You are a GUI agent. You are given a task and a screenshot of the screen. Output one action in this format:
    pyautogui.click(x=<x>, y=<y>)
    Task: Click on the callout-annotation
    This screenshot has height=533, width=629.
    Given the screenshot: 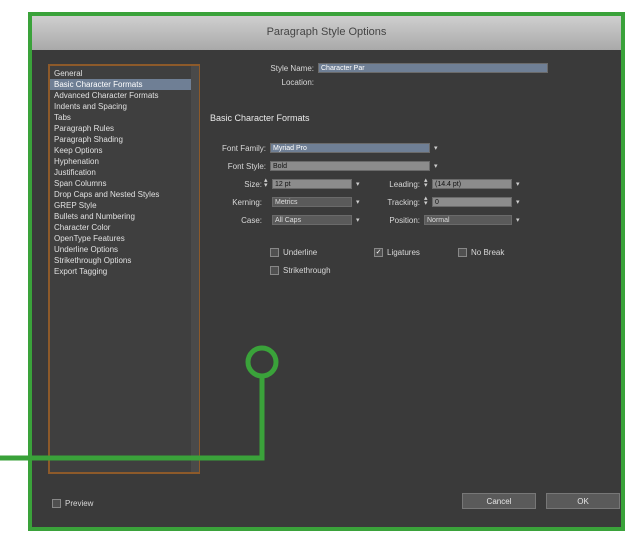 What is the action you would take?
    pyautogui.click(x=139, y=403)
    